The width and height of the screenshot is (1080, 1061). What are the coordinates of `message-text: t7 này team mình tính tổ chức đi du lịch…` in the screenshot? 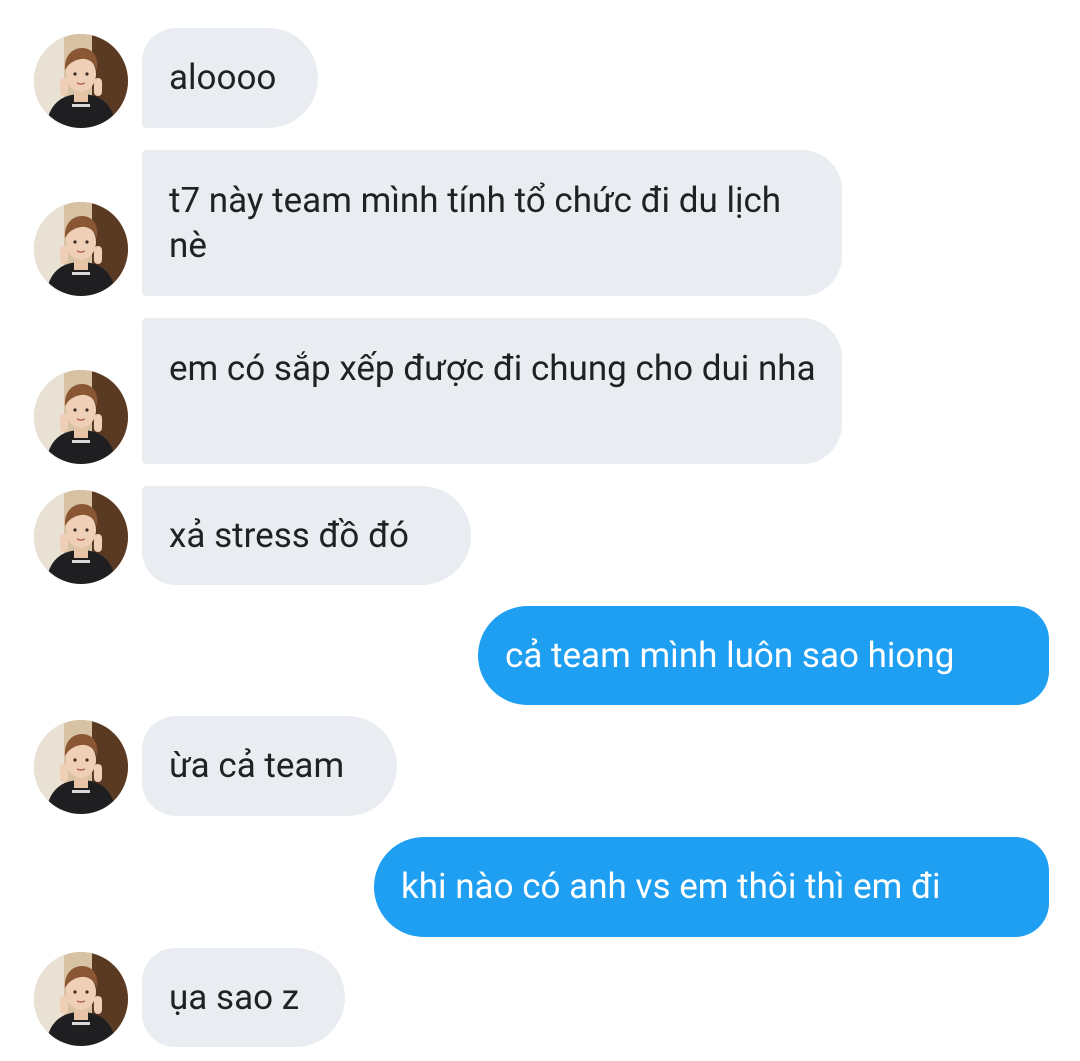 It's located at (475, 223).